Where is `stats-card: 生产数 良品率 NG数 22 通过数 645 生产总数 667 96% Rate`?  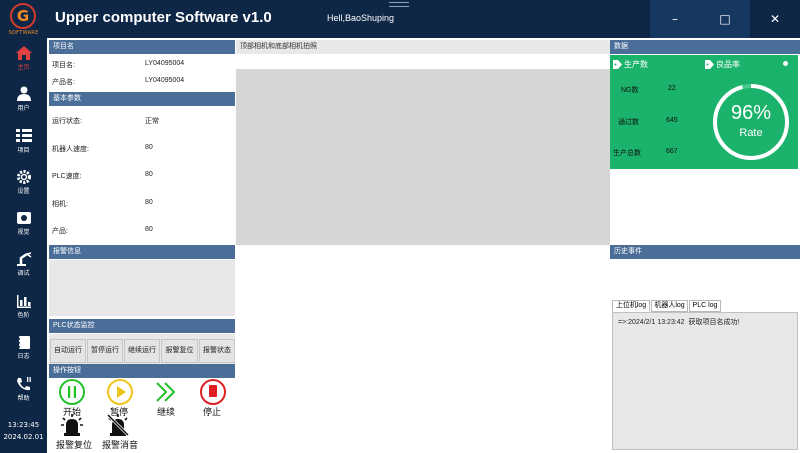 stats-card: 生产数 良品率 NG数 22 通过数 645 生产总数 667 96% Rate is located at coordinates (704, 112).